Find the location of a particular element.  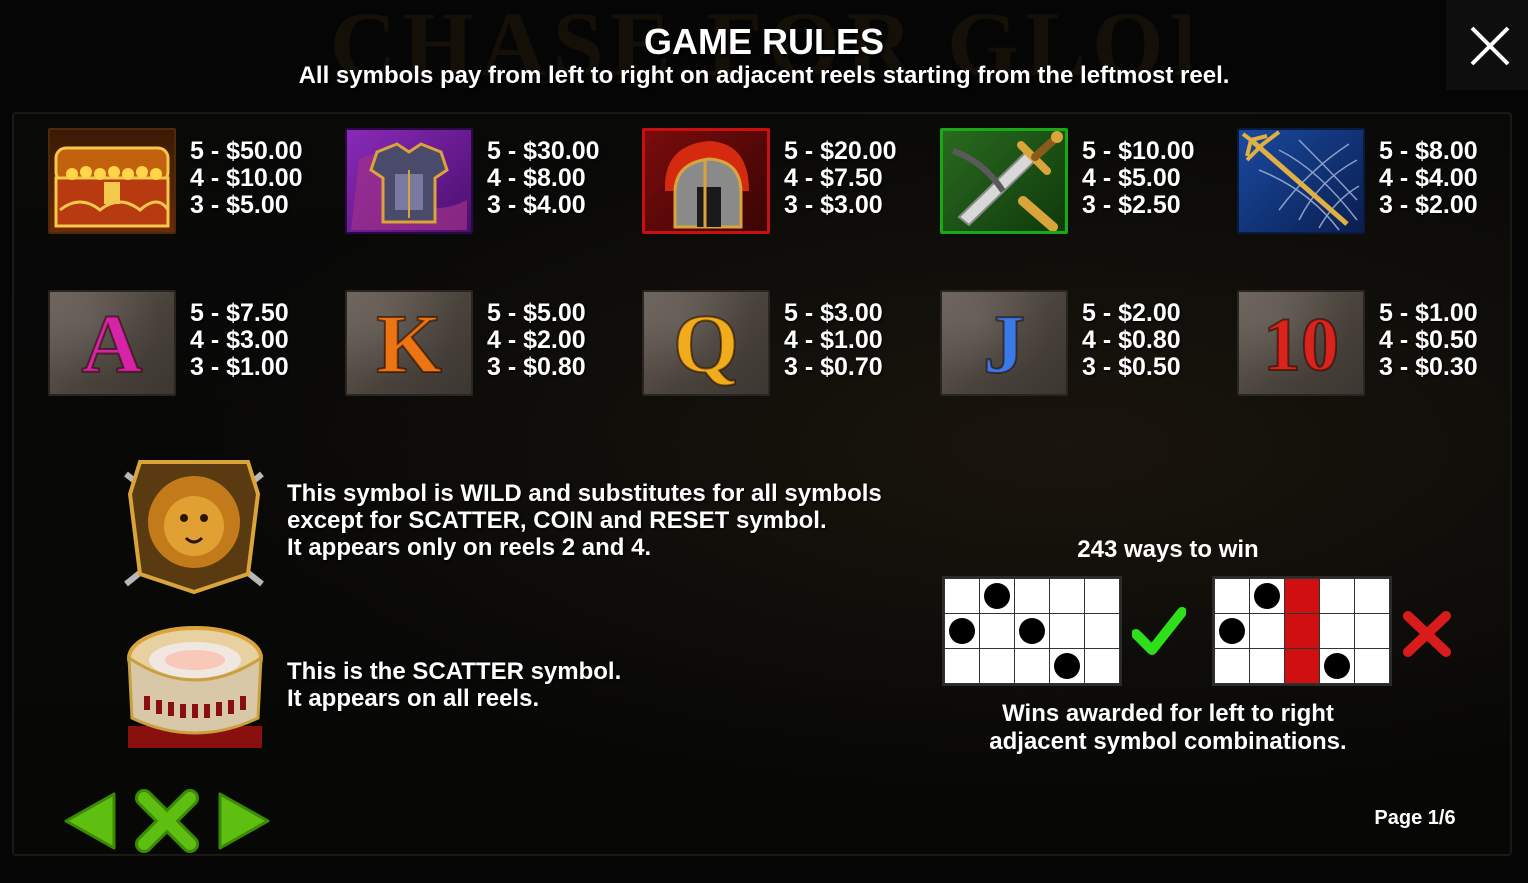

letter-k-icon: K is located at coordinates (409, 343).